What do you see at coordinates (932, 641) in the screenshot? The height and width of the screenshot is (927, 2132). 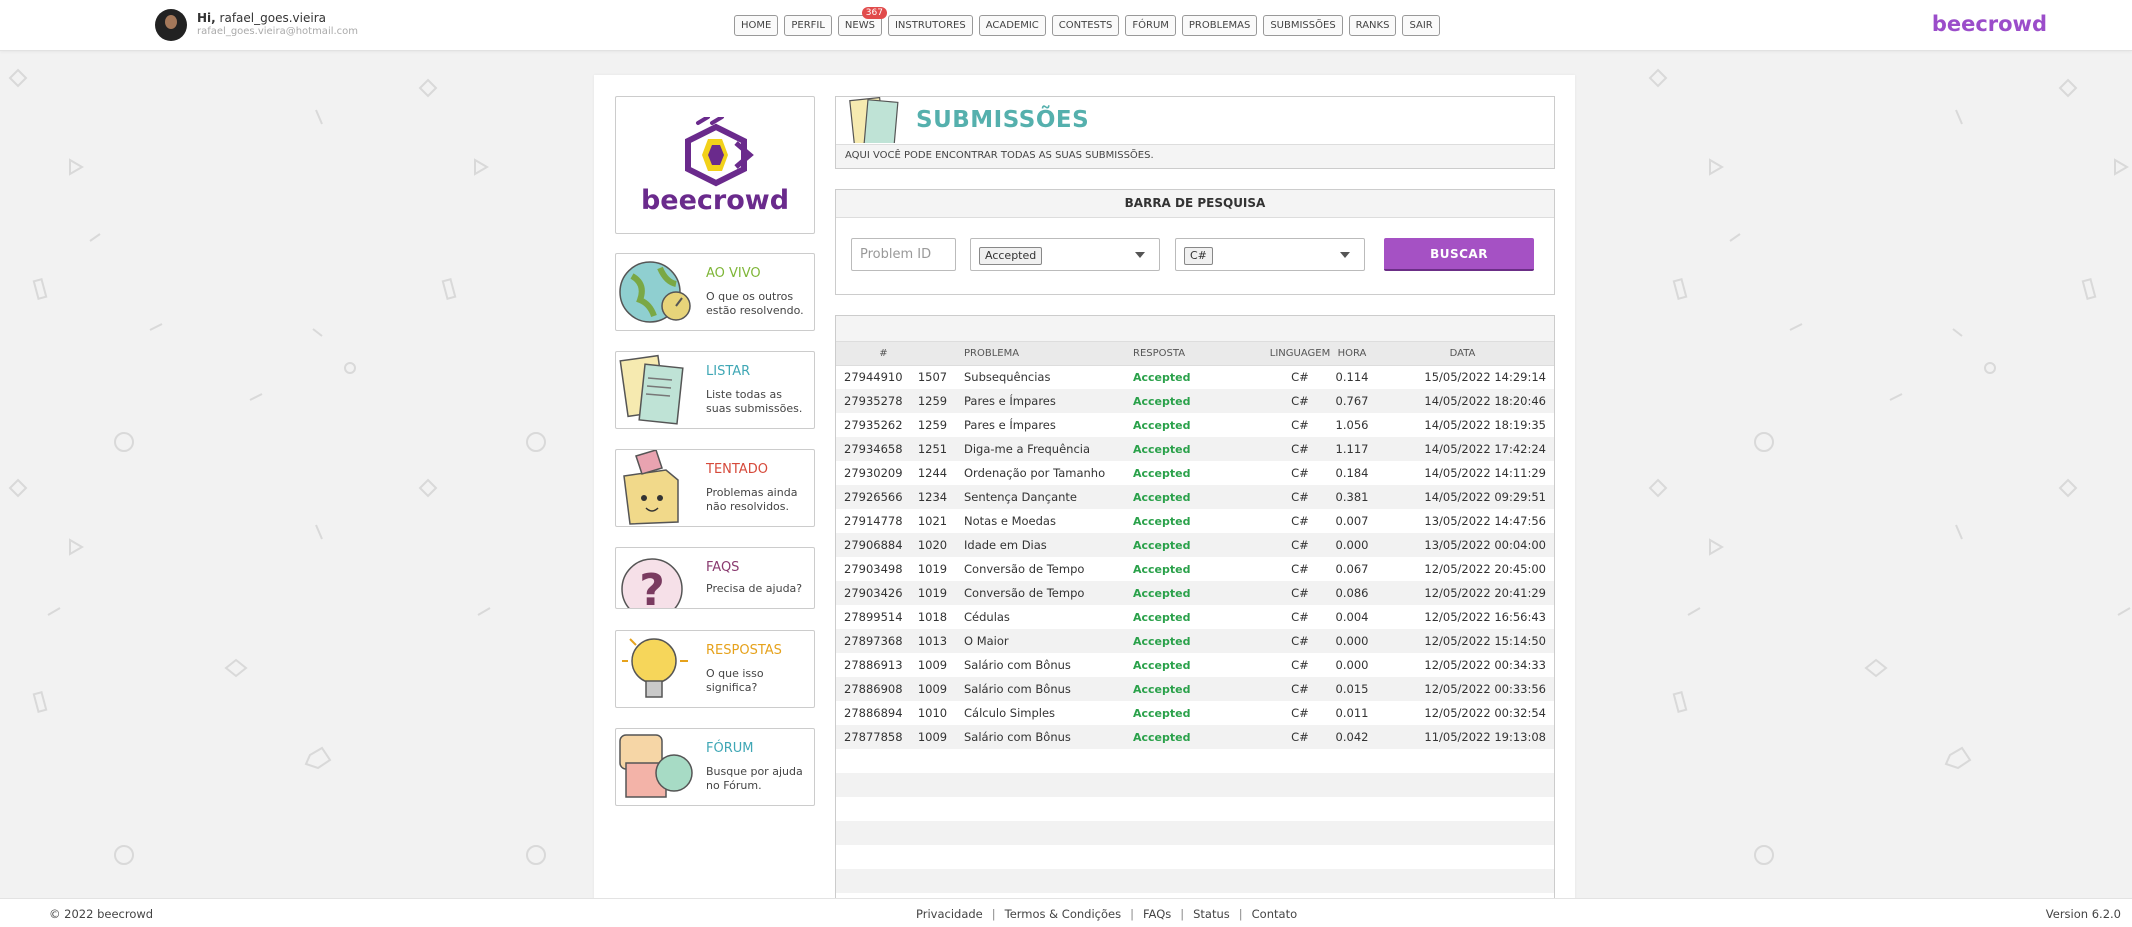 I see `problem-number-cell: 1013` at bounding box center [932, 641].